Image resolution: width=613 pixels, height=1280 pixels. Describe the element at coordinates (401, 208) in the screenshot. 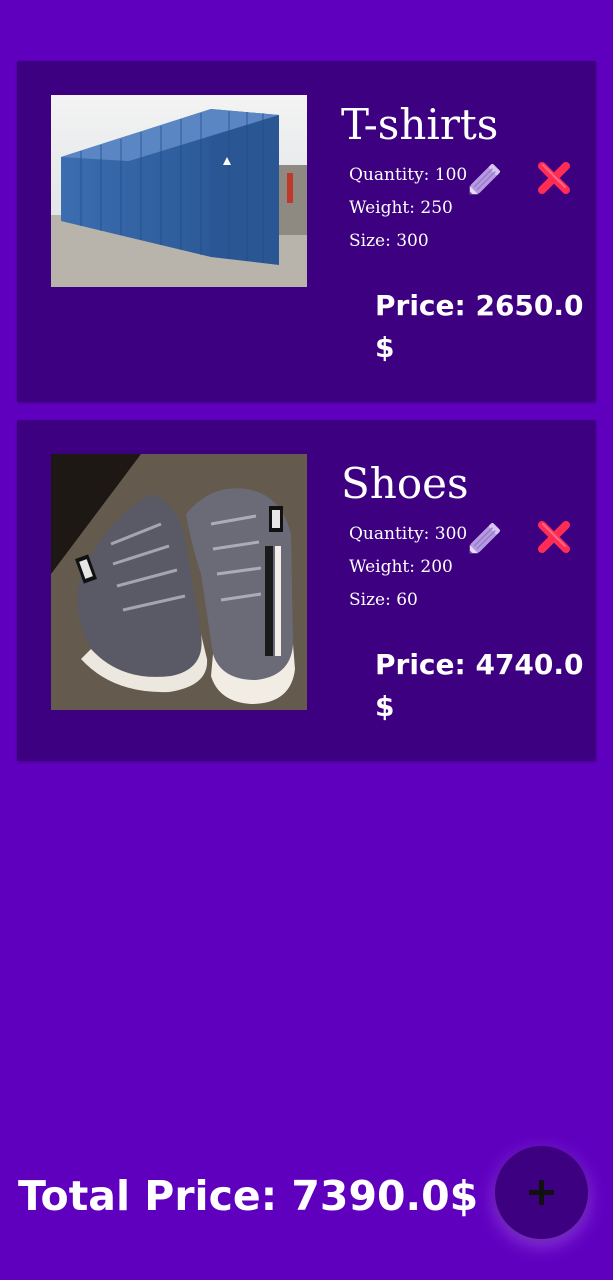

I see `product-weight: Weight: 250` at that location.